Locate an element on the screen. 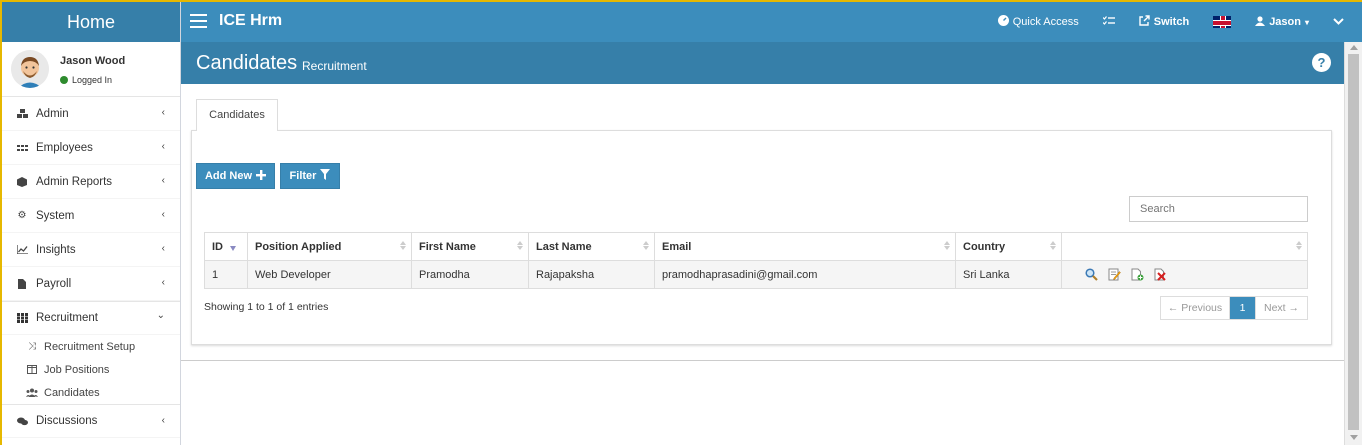  page-subtitle: Recruitment is located at coordinates (334, 66).